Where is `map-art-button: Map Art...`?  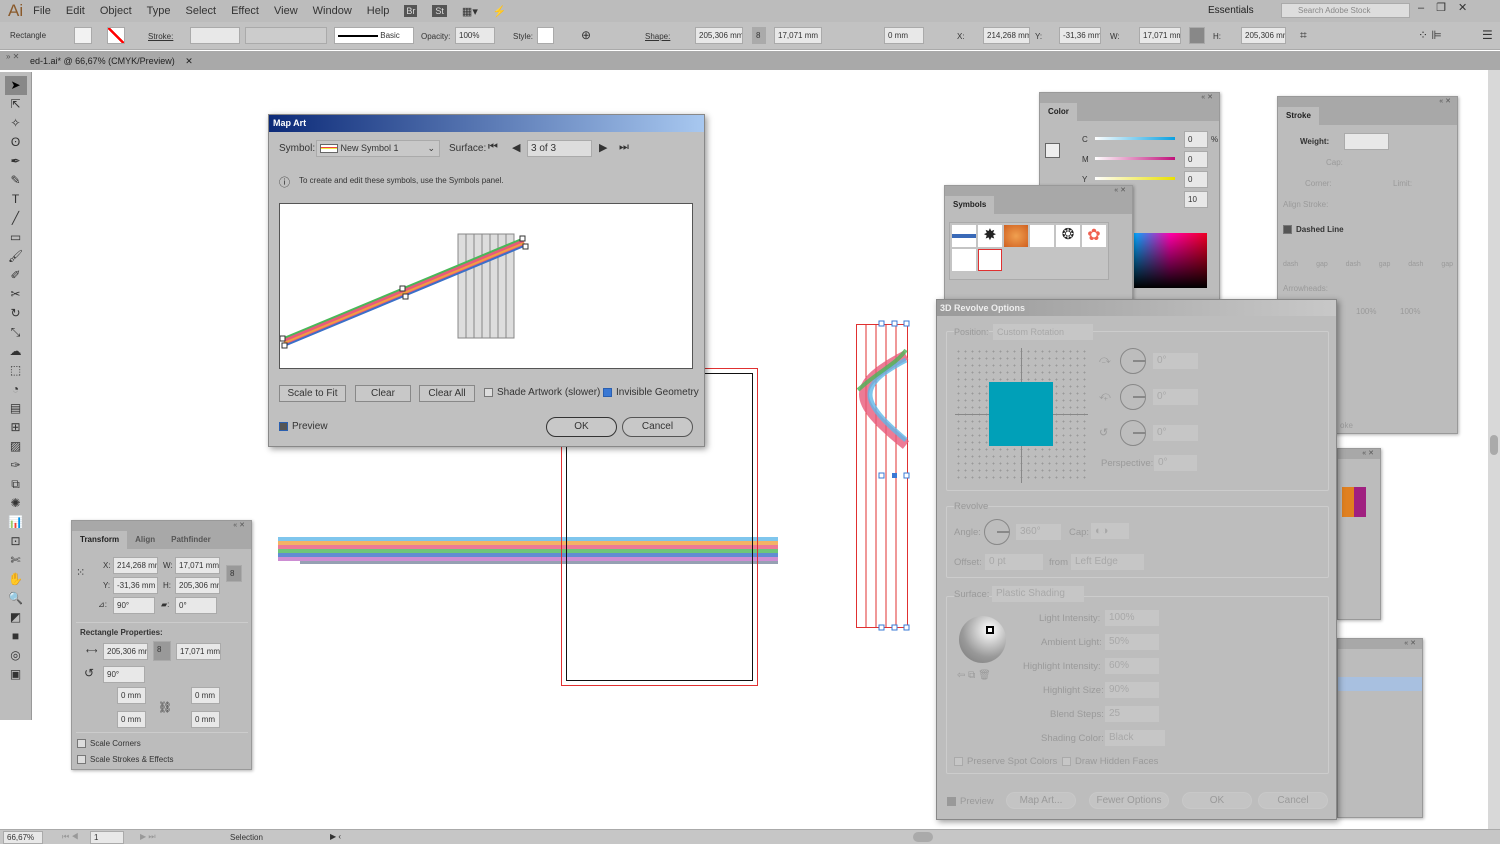 map-art-button: Map Art... is located at coordinates (1041, 800).